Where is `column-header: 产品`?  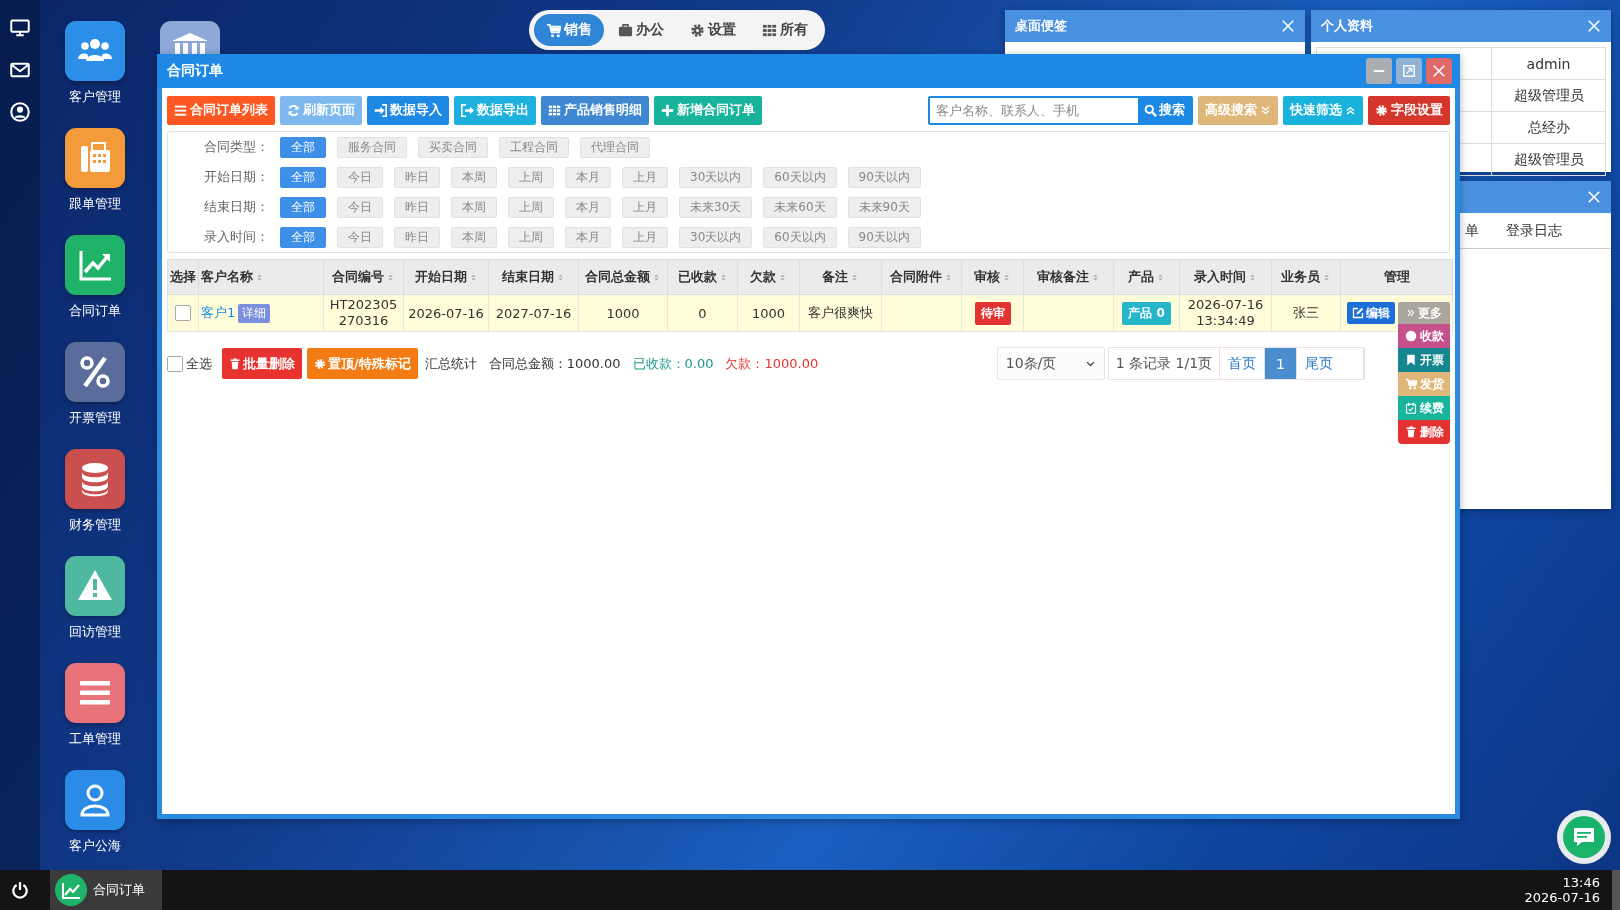
column-header: 产品 is located at coordinates (1141, 277).